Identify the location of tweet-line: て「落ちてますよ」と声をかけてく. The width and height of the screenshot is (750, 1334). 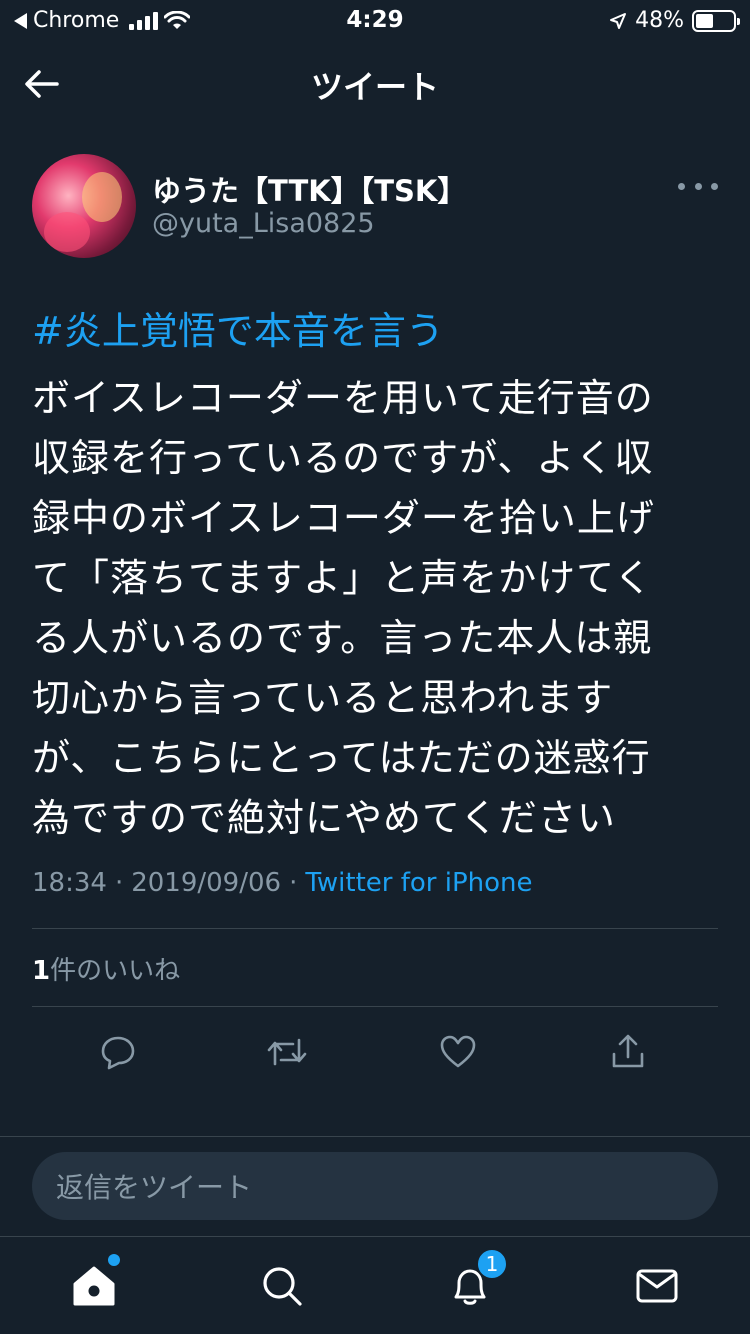
(342, 578).